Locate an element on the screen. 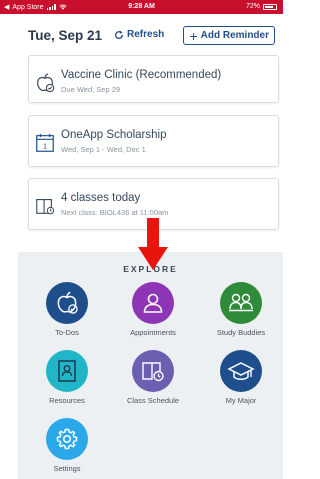 The image size is (320, 479). tile-class-schedule: Class Schedule is located at coordinates (153, 377).